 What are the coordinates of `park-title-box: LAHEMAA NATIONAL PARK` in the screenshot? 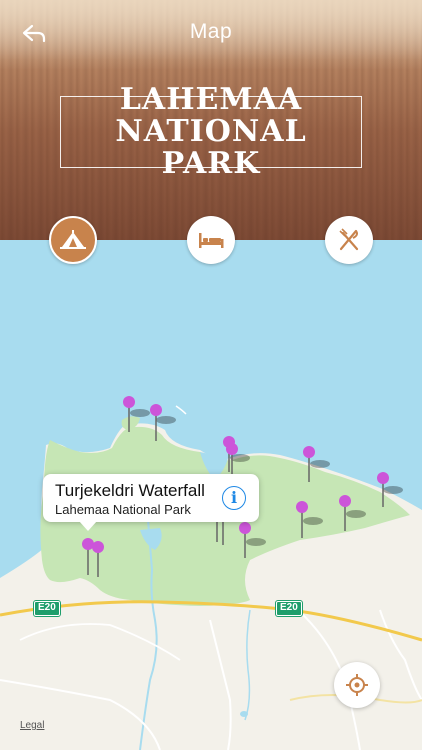 It's located at (211, 132).